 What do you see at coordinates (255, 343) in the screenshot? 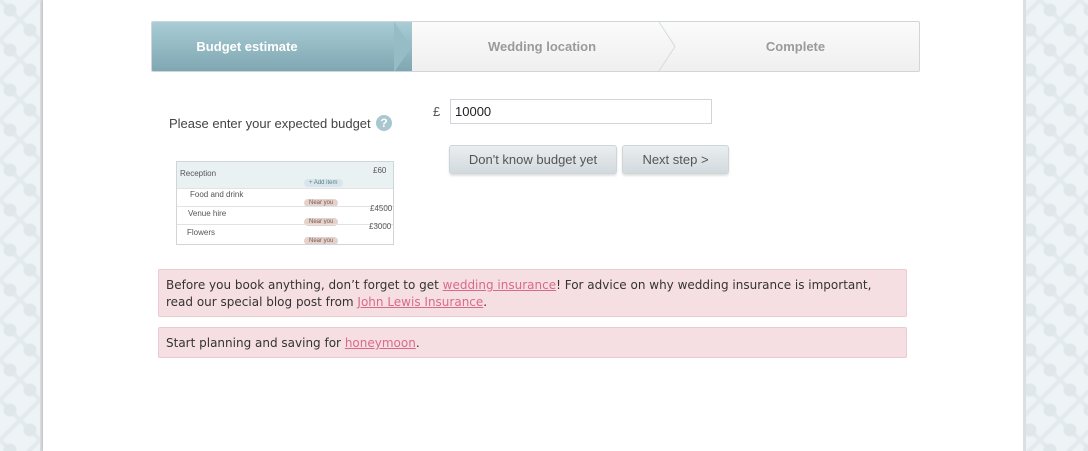
I see `notice-text: Start planning and saving for` at bounding box center [255, 343].